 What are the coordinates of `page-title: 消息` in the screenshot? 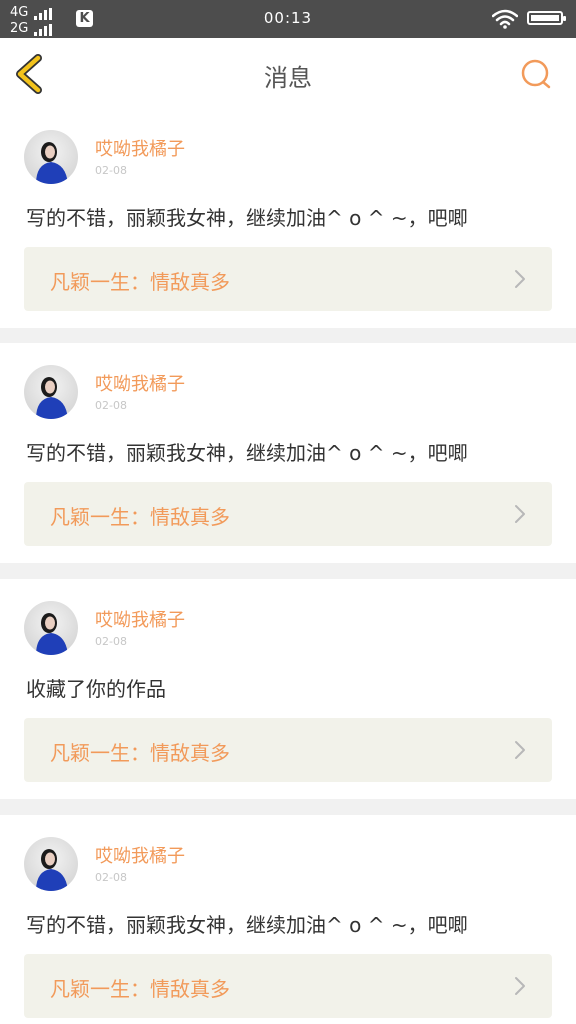 It's located at (288, 78).